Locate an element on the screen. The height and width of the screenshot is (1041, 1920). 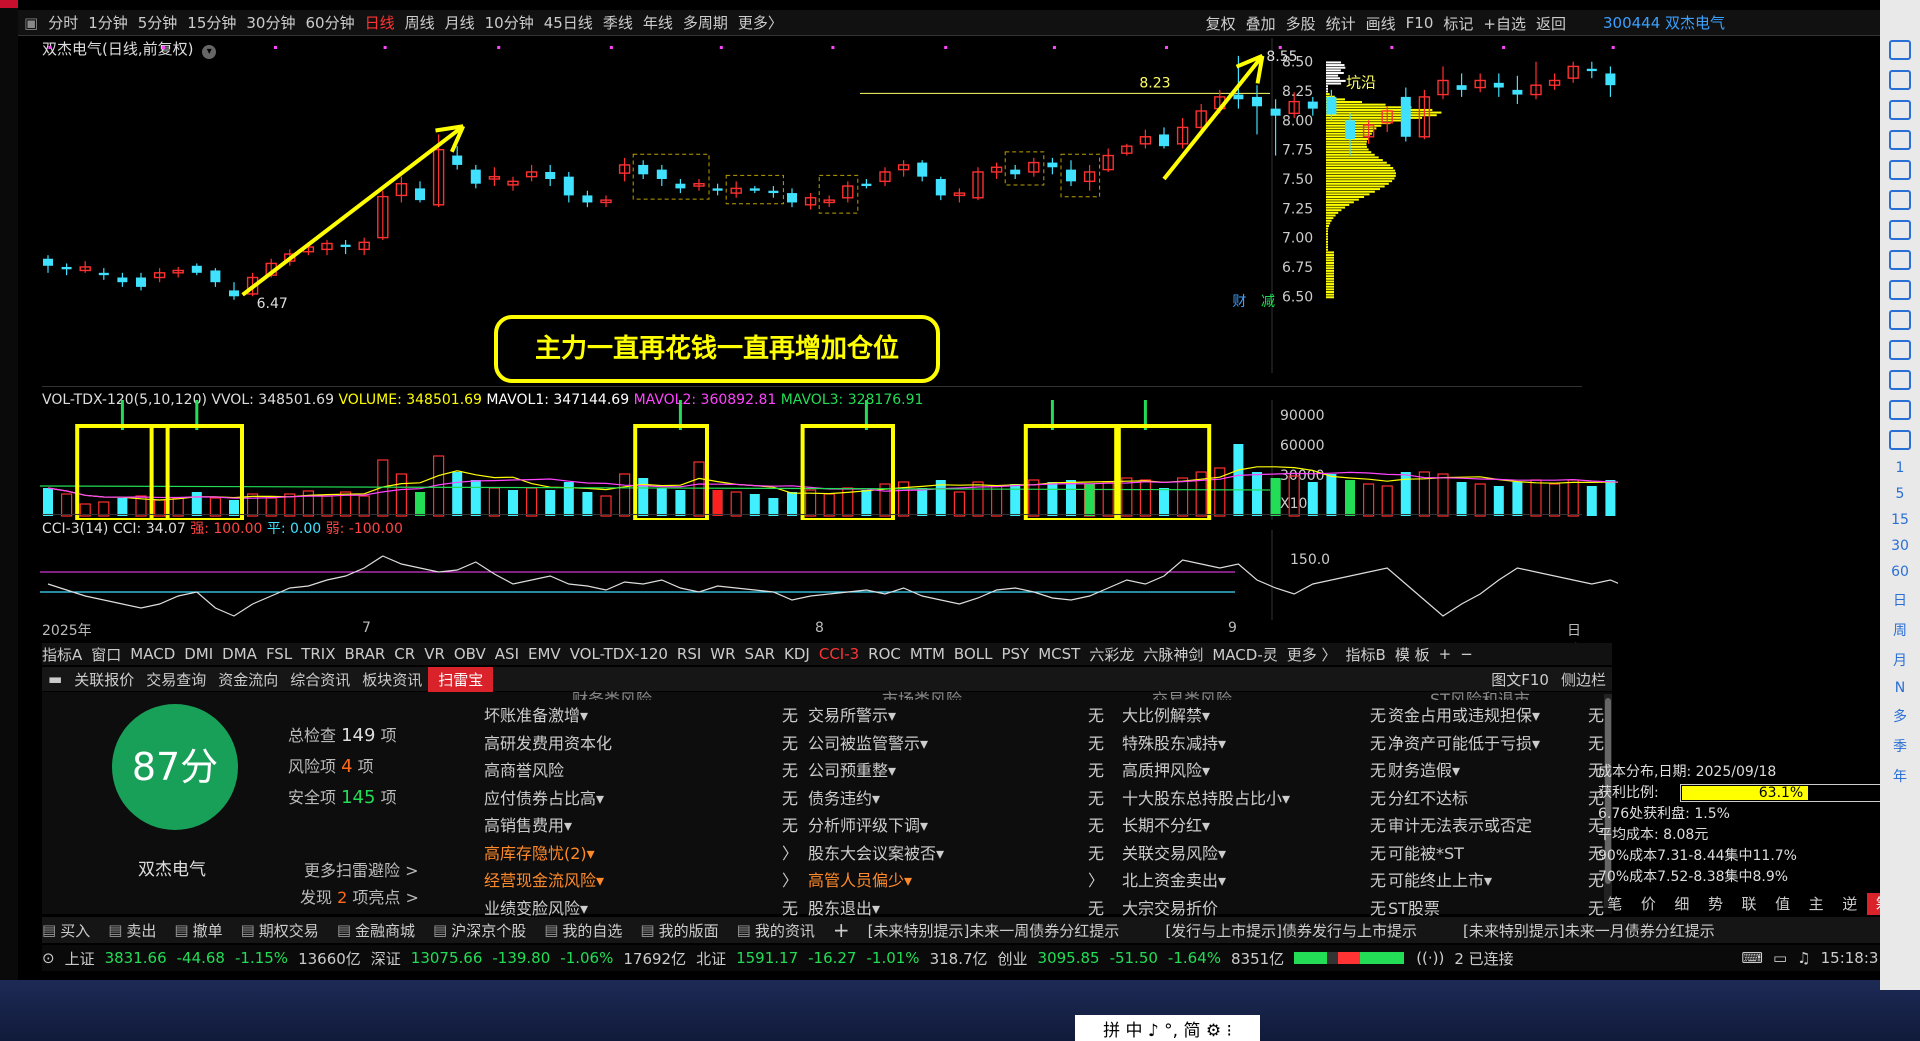
risk-row: 高库存隐忧(2)▾ 〉 is located at coordinates (641, 854).